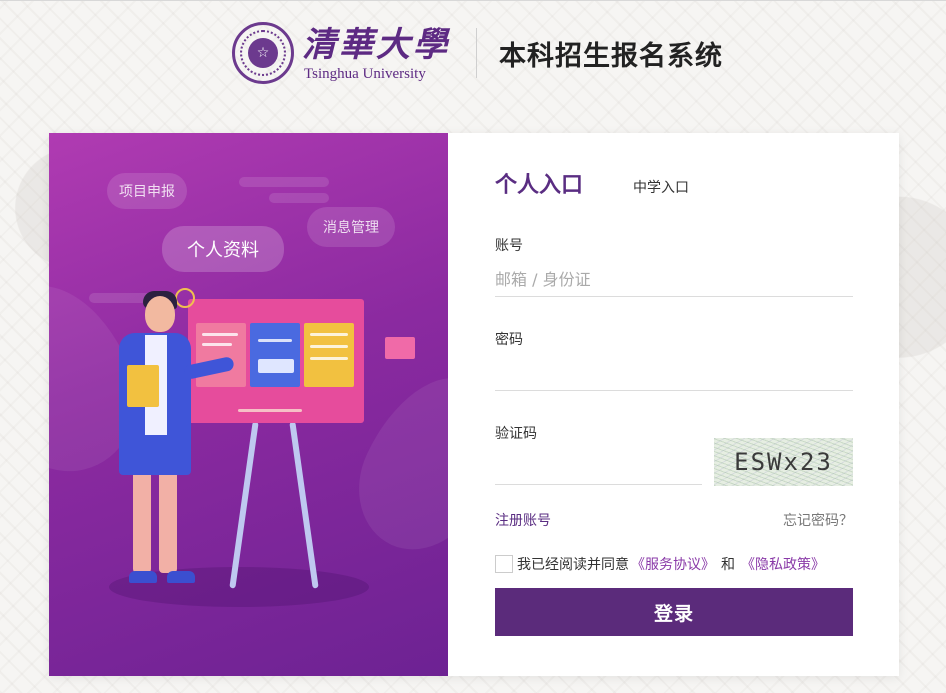 The width and height of the screenshot is (946, 693). Describe the element at coordinates (783, 564) in the screenshot. I see `privacy-policy-link: 《隐私政策》` at that location.